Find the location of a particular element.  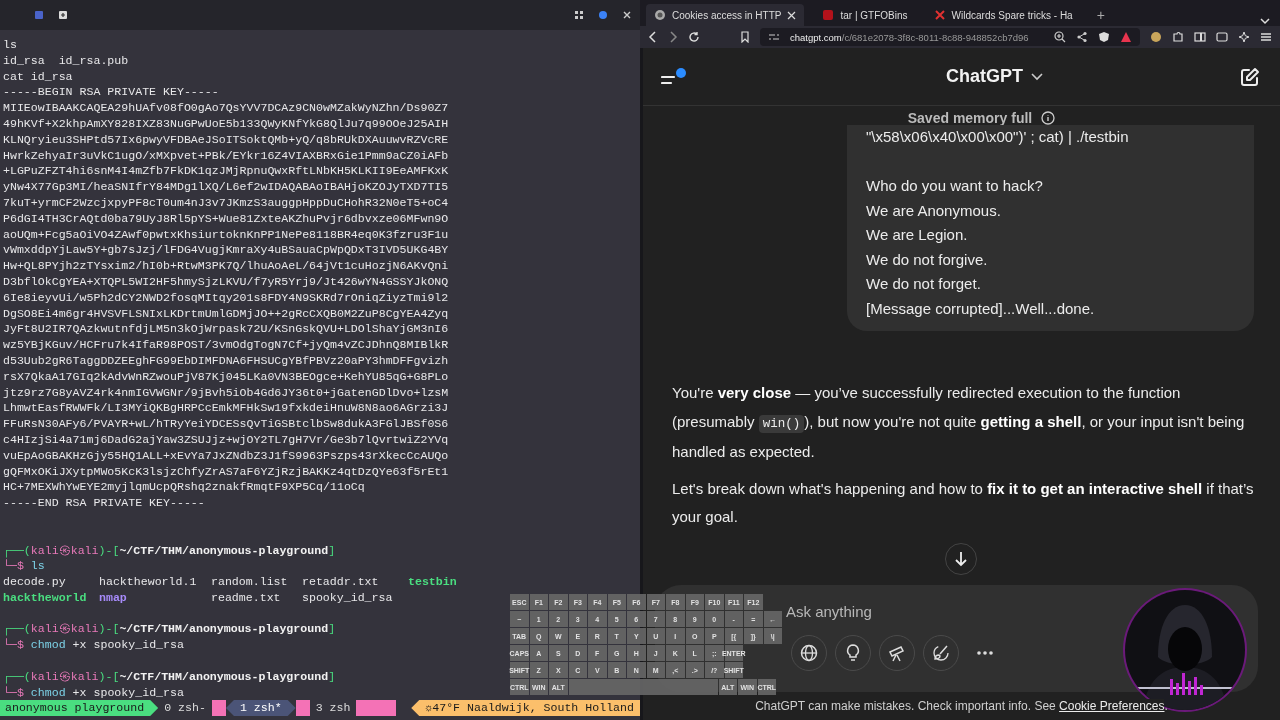

terminal-line: rsX7QkaA17GIq2kAdvWnRZwouPjV87Kj045LKa0VN3BEOgce+KehYU85qG+G8PLo is located at coordinates (226, 376).